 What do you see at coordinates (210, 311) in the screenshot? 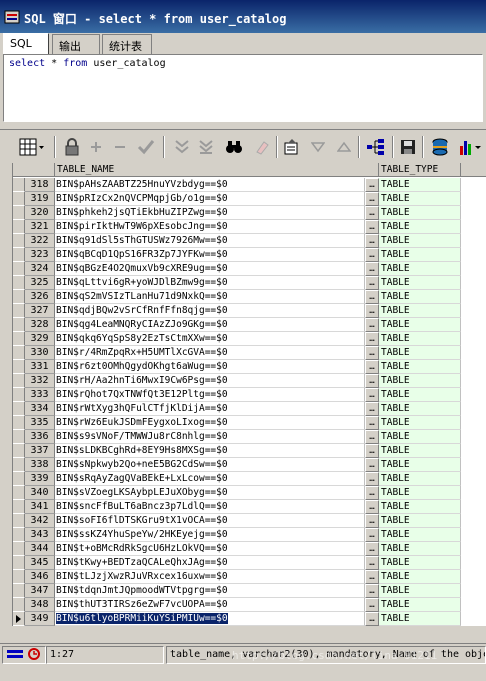
I see `cell-table-name: BIN$qdjBQw2vSrCfRnfFfn8qjg==$0` at bounding box center [210, 311].